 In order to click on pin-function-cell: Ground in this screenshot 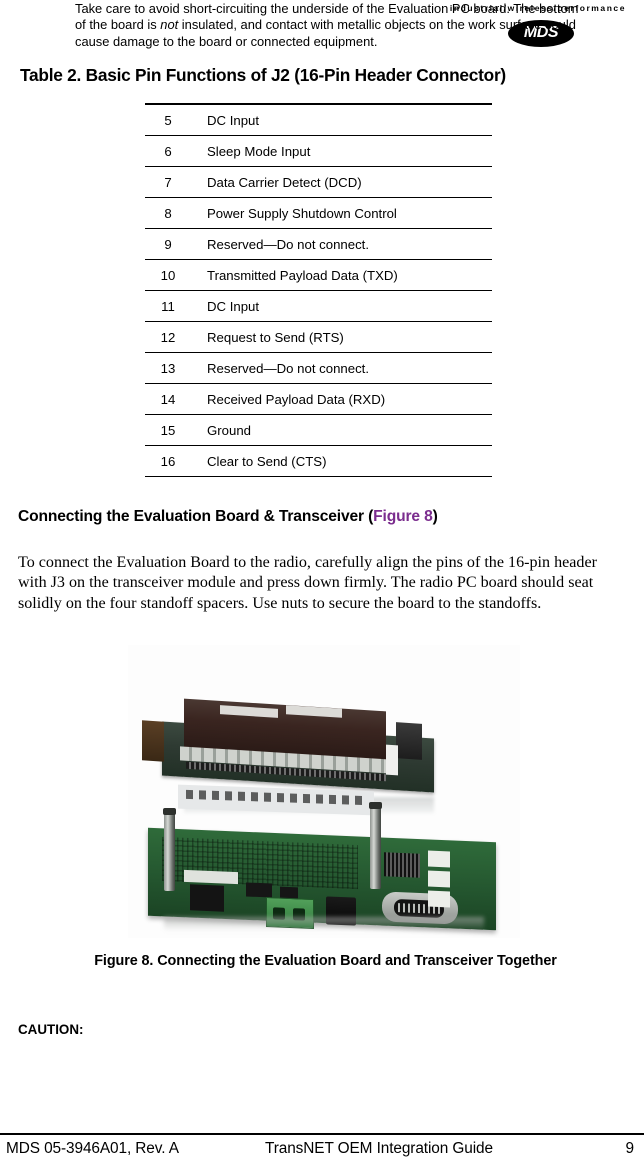, I will do `click(347, 430)`.